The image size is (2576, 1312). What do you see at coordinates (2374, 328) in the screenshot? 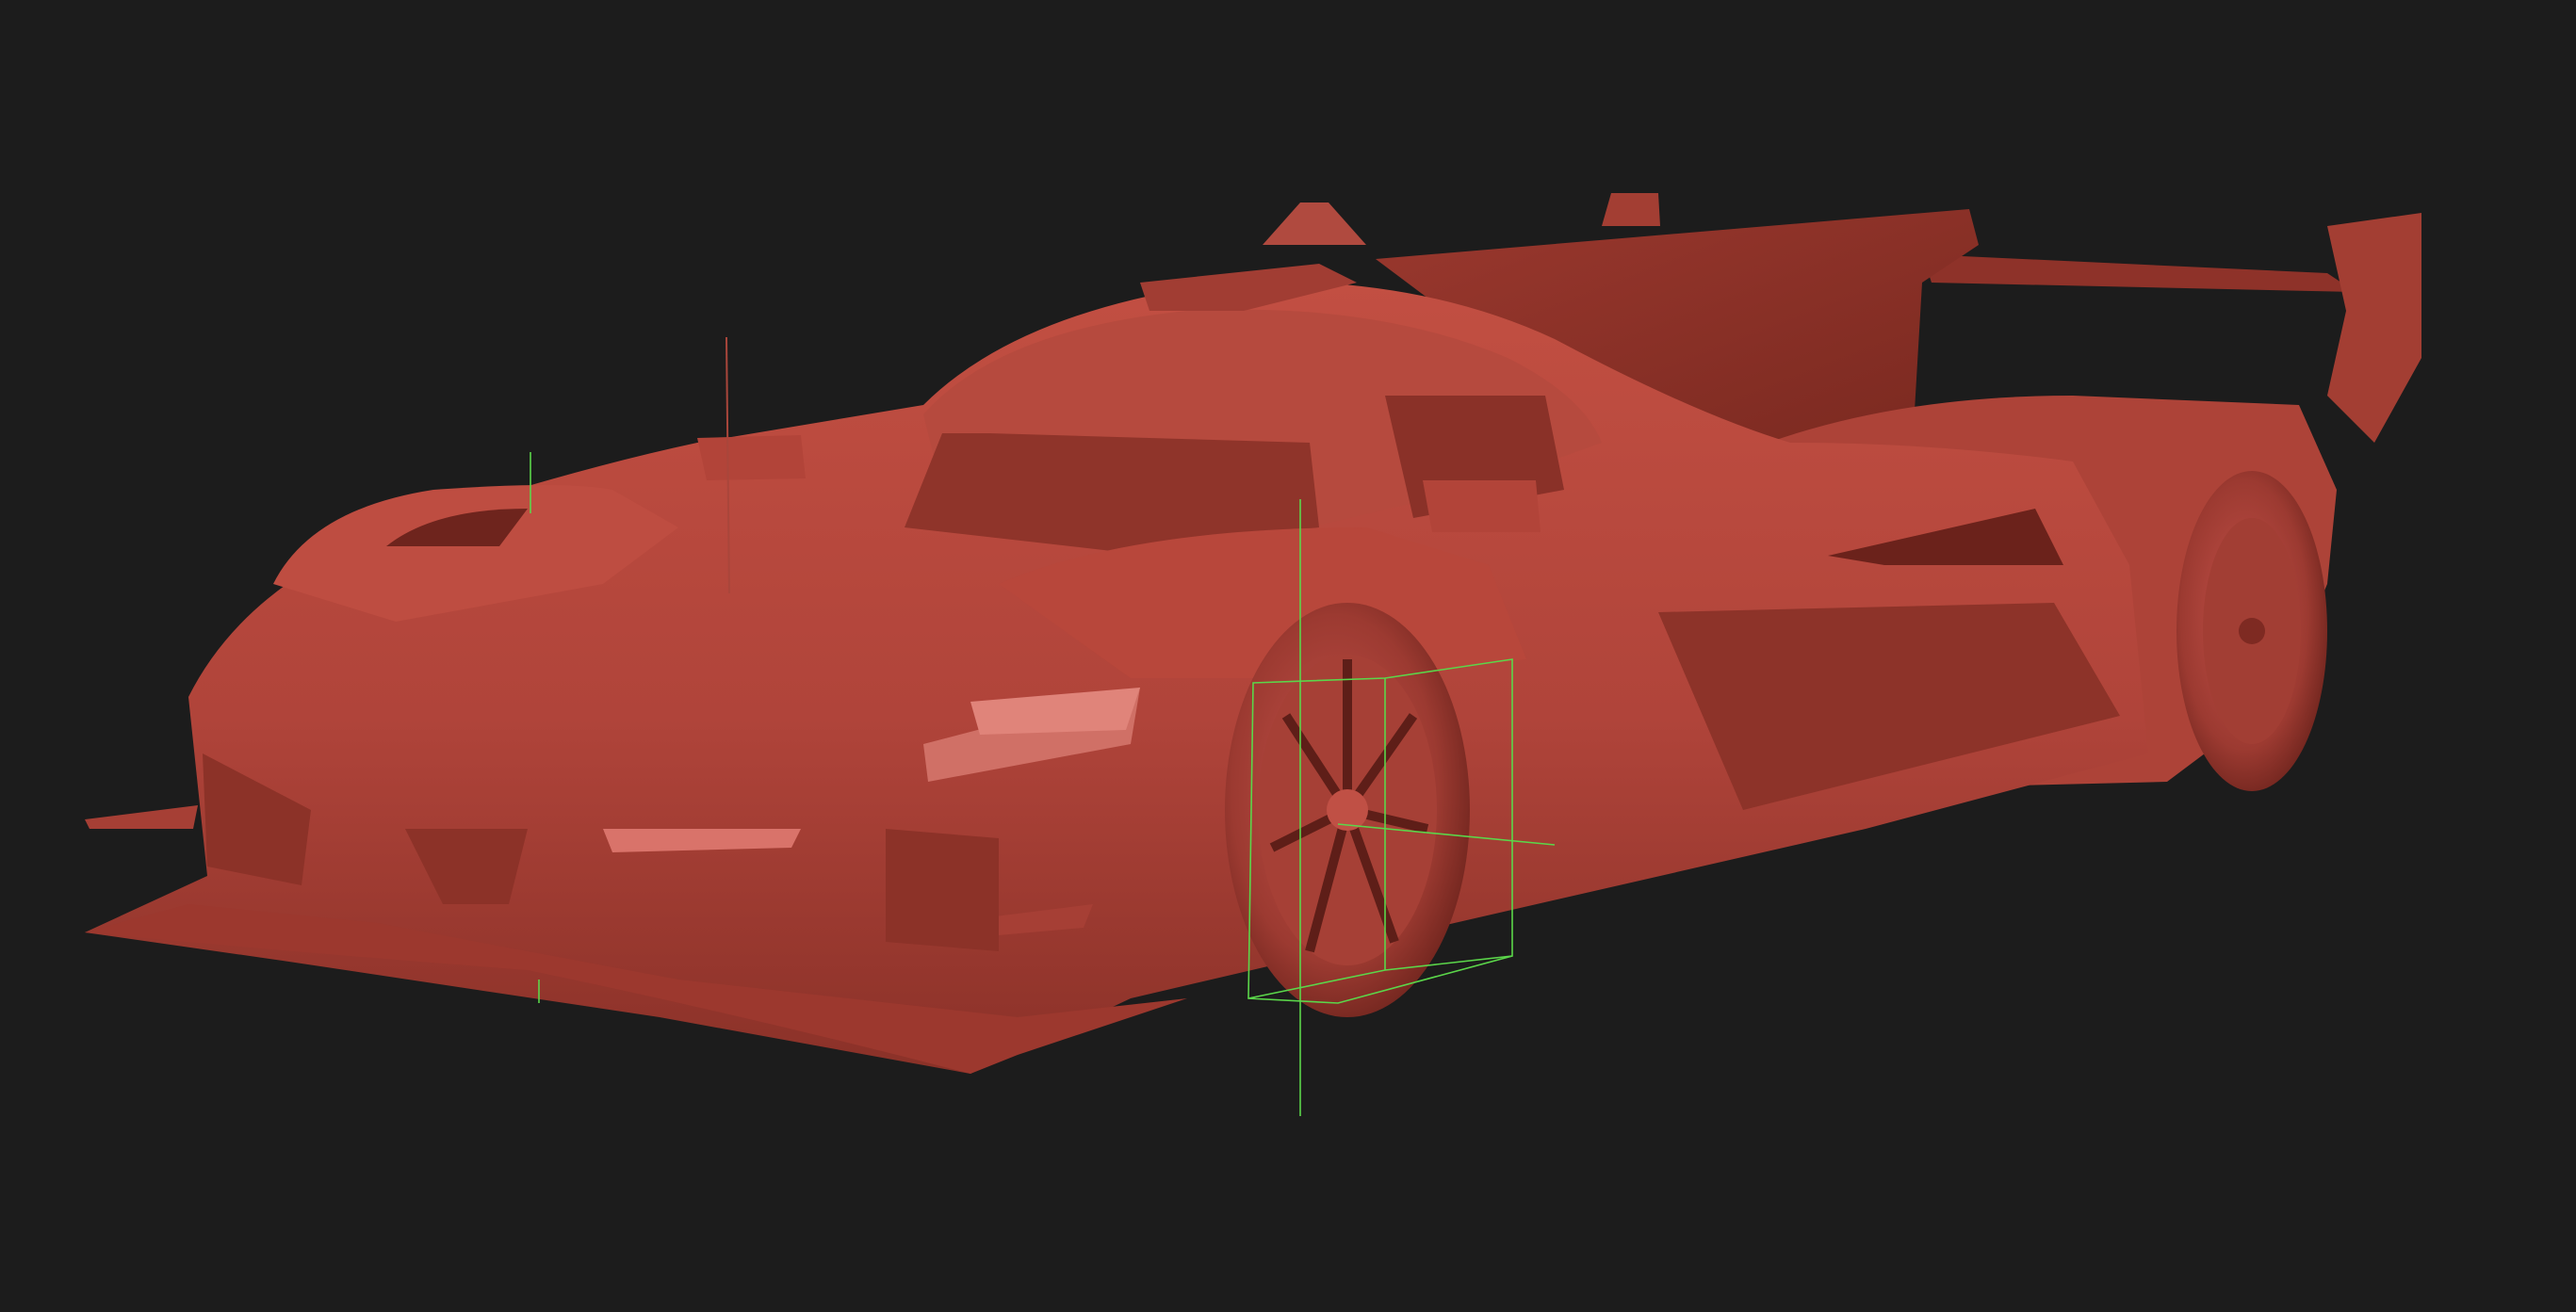
I see `rear-wing-endplate` at bounding box center [2374, 328].